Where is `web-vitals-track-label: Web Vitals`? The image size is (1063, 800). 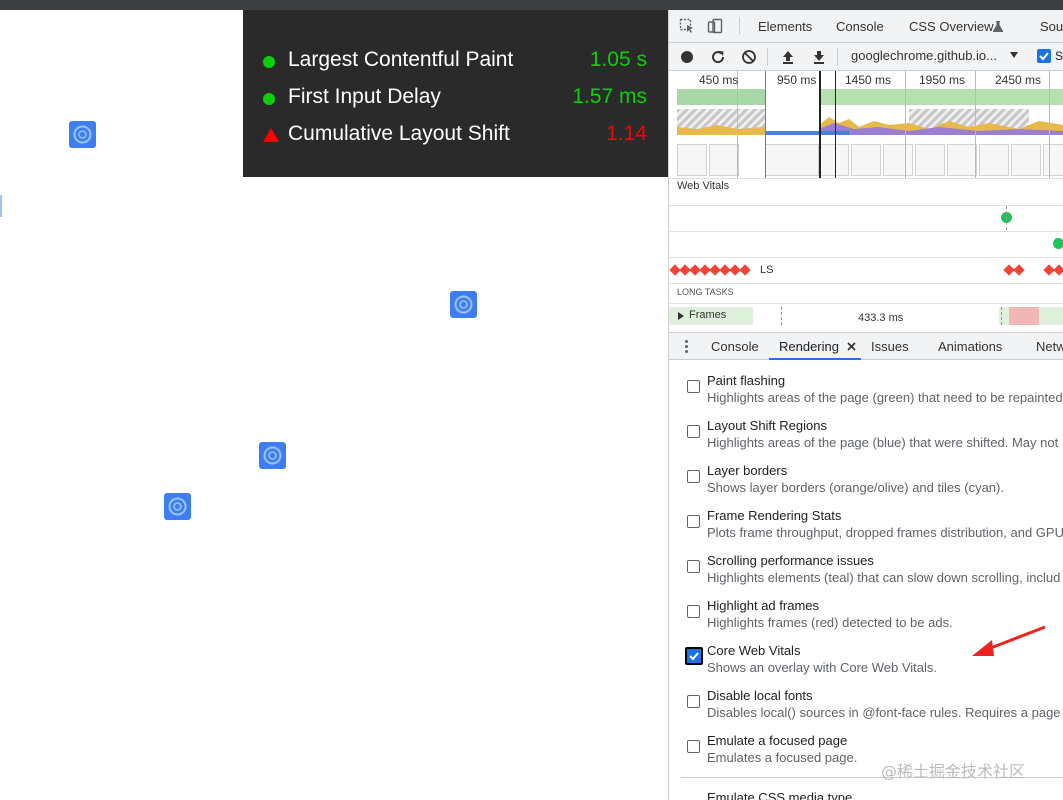 web-vitals-track-label: Web Vitals is located at coordinates (703, 186).